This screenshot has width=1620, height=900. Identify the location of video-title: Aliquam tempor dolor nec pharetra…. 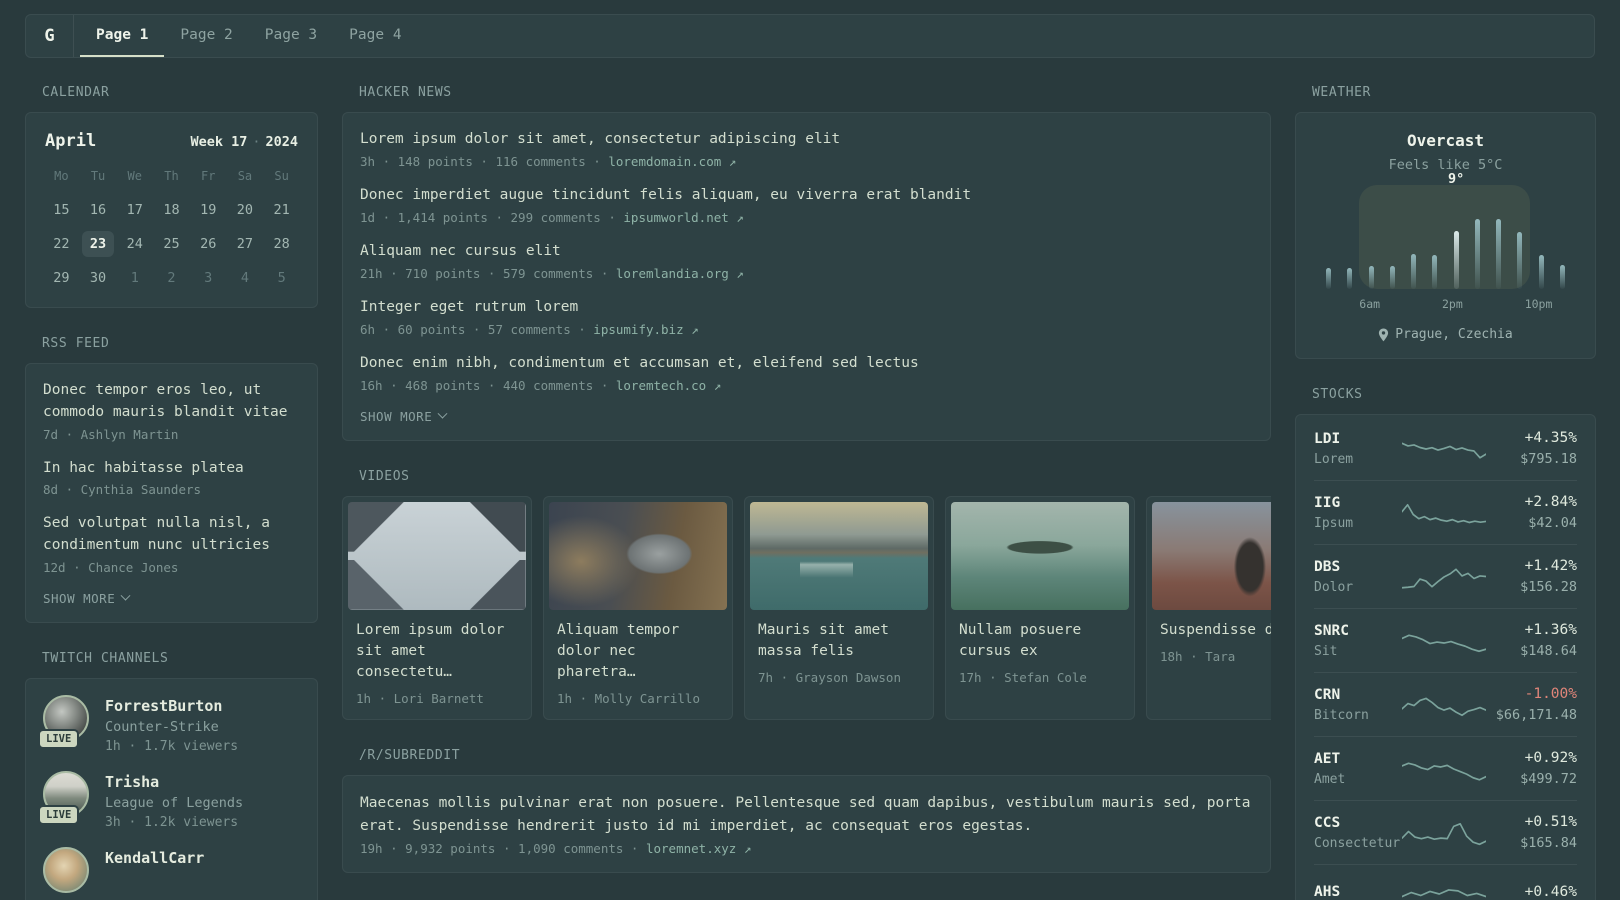
(638, 651).